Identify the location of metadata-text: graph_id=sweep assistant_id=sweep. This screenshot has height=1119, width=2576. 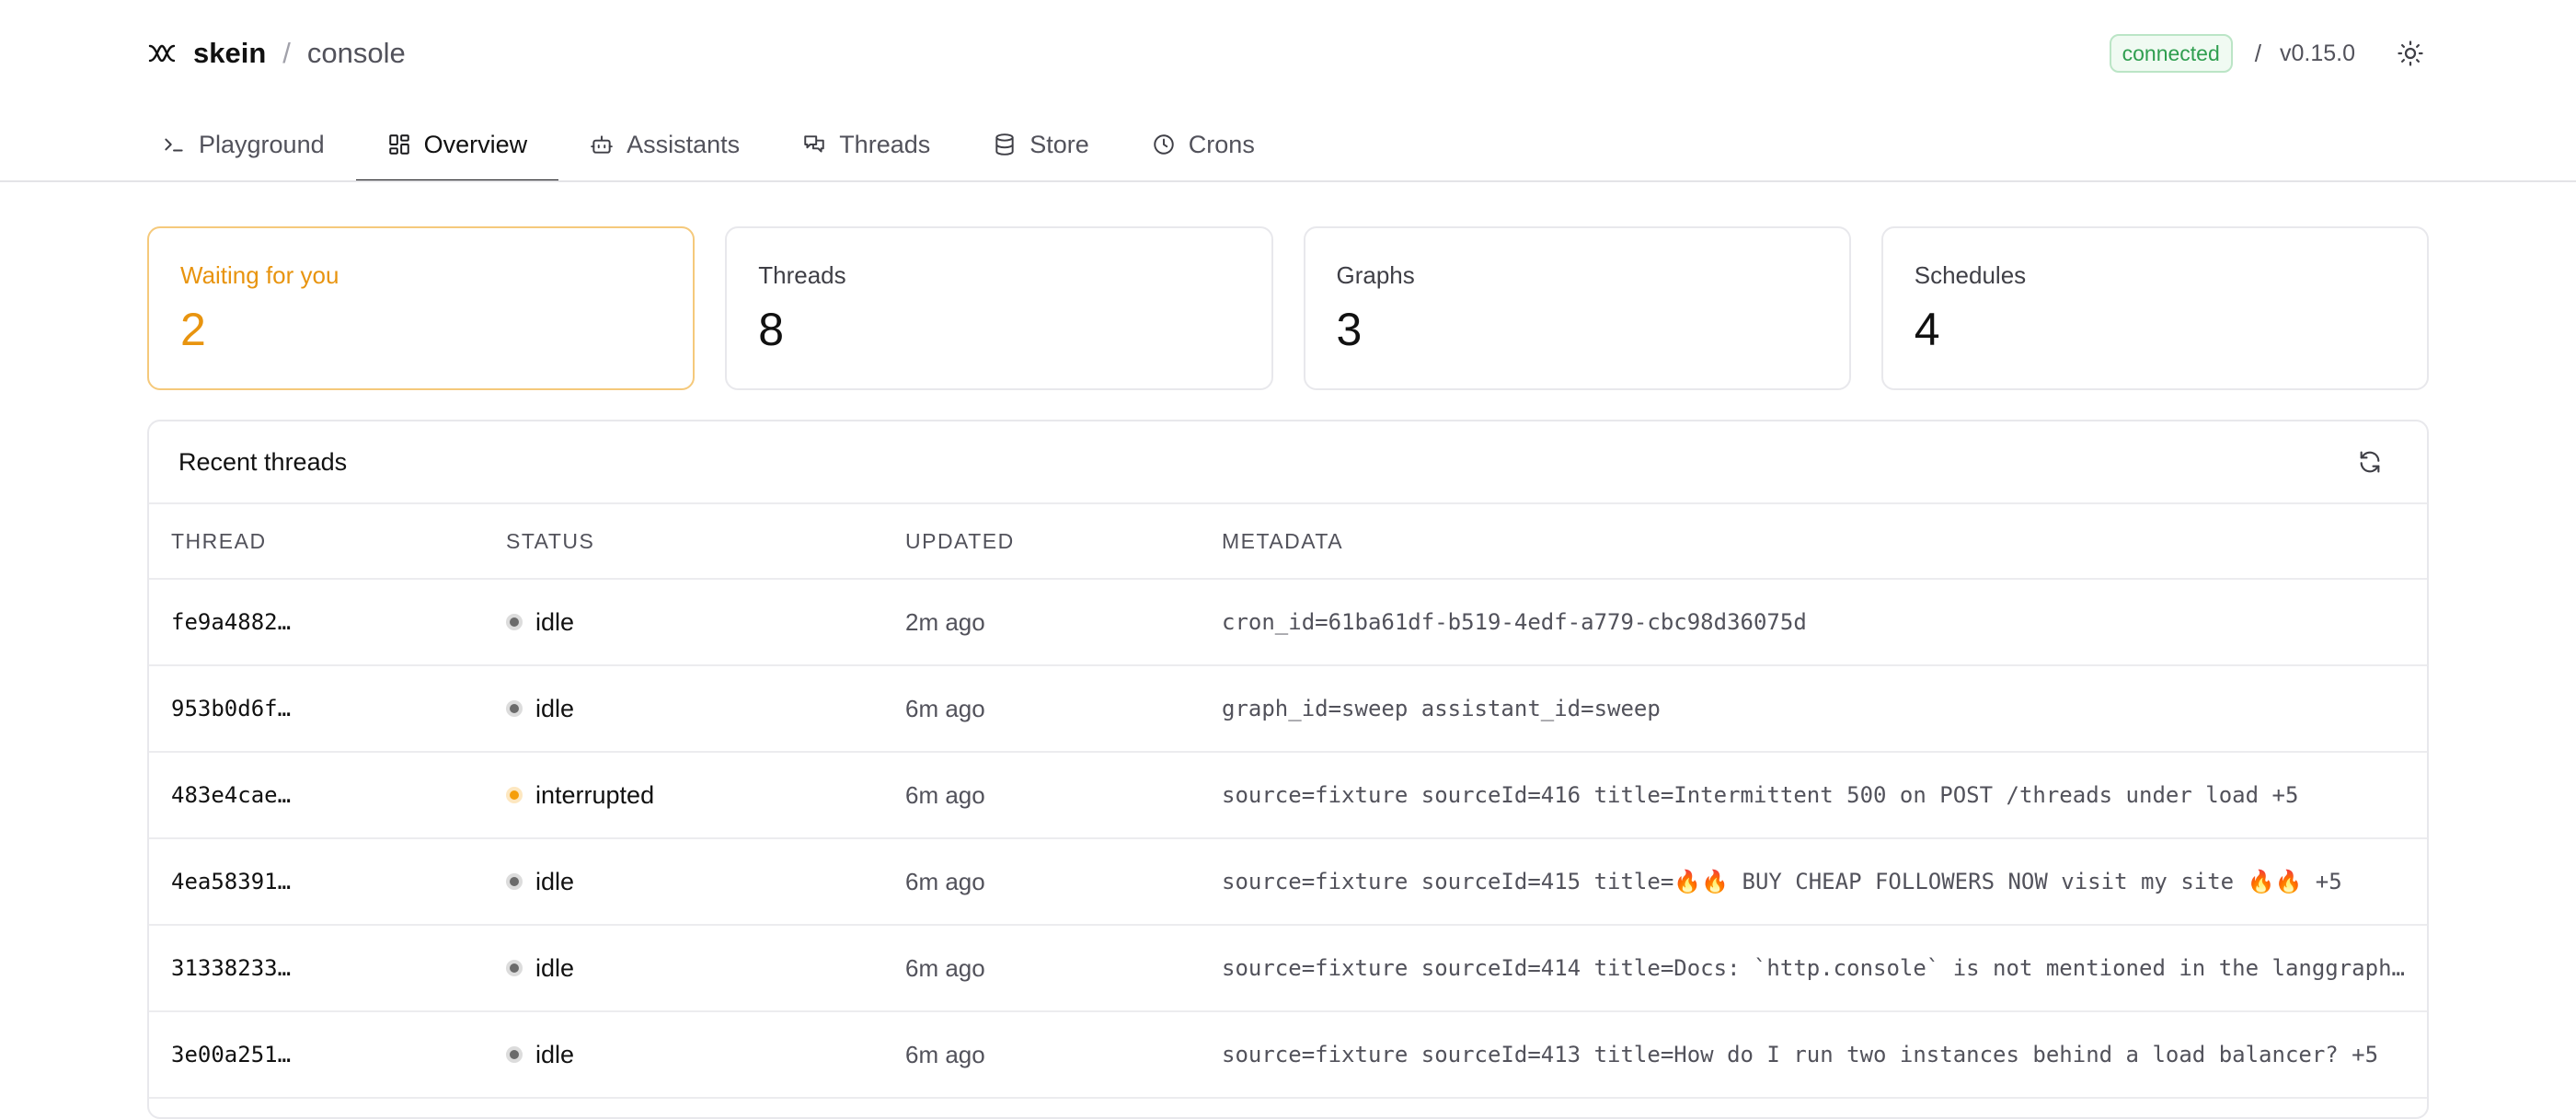
(1441, 708).